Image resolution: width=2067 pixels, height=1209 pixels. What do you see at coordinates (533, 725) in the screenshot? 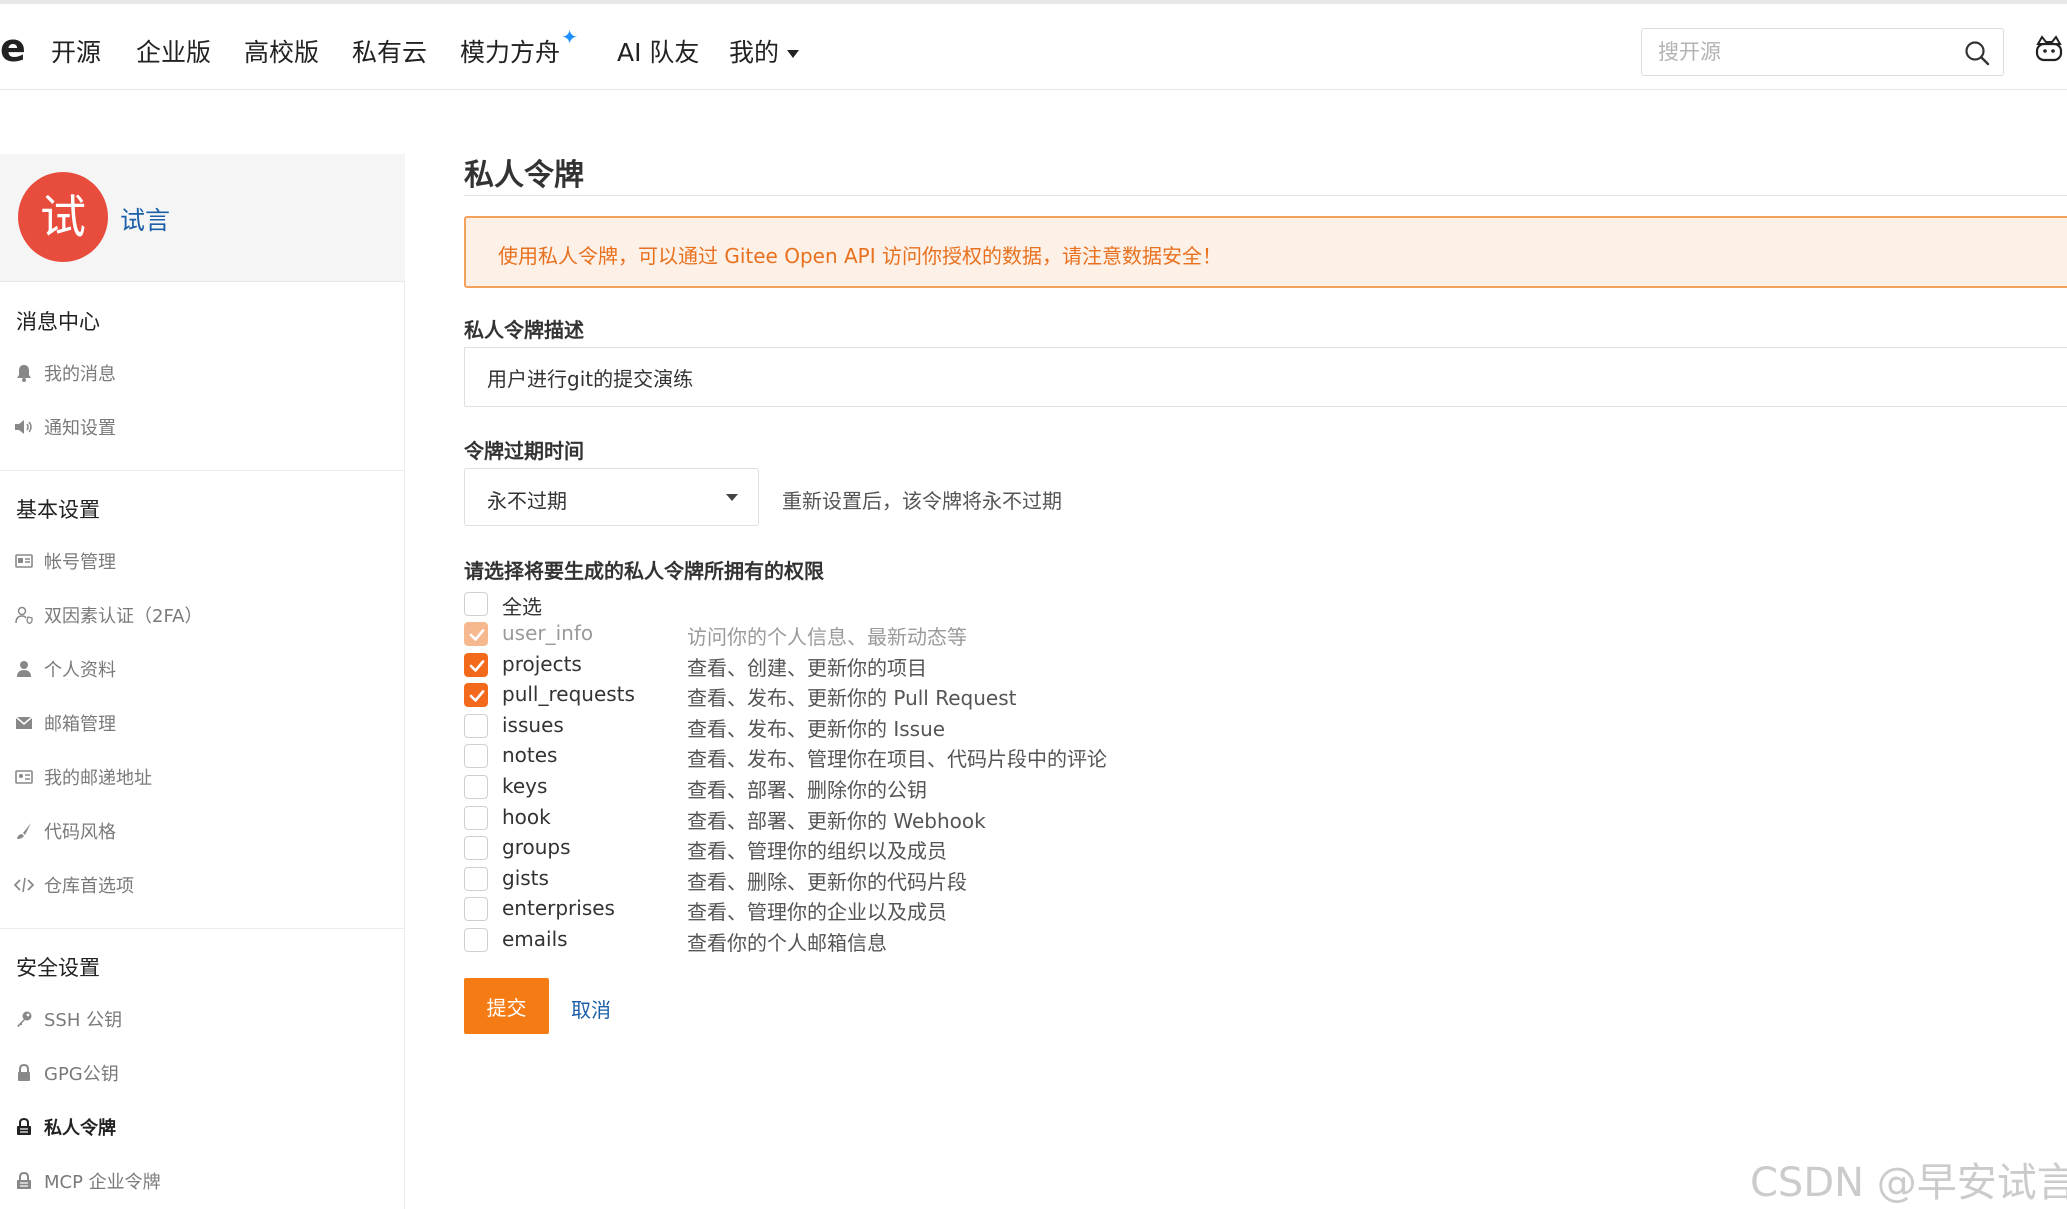
I see `permission-name: issues` at bounding box center [533, 725].